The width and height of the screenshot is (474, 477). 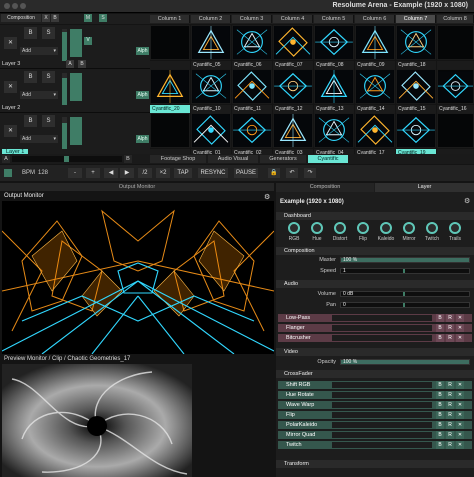 I want to click on volume-slider: 0 dB, so click(x=405, y=294).